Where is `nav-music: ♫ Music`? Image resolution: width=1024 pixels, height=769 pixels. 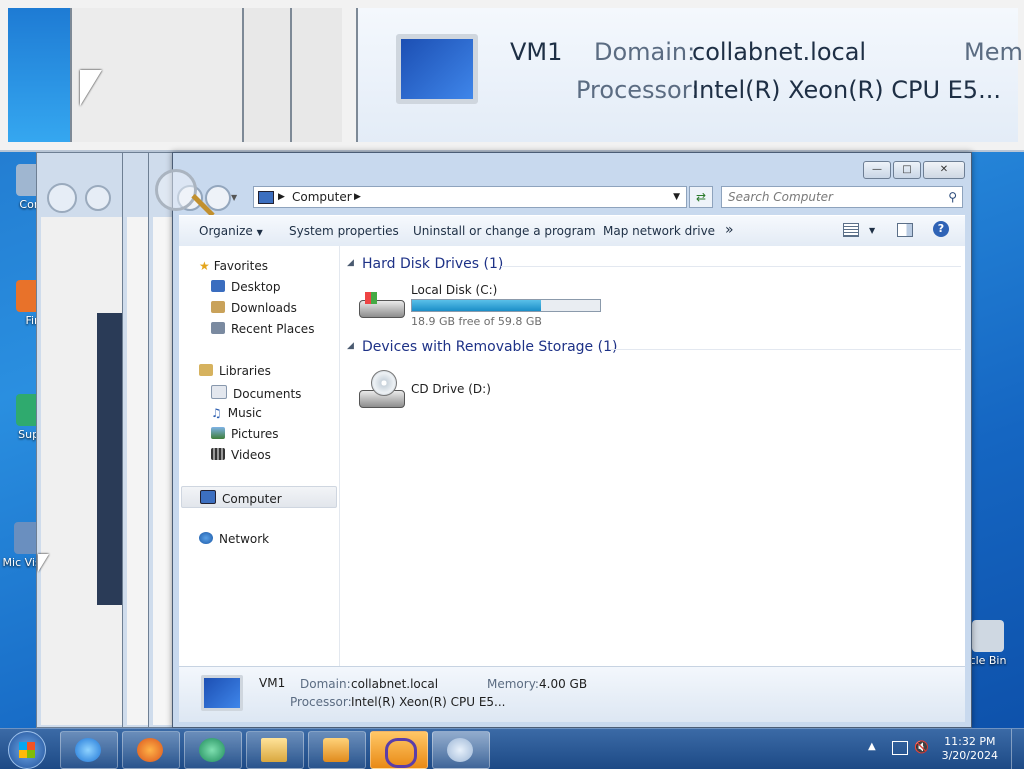
nav-music: ♫ Music is located at coordinates (236, 413).